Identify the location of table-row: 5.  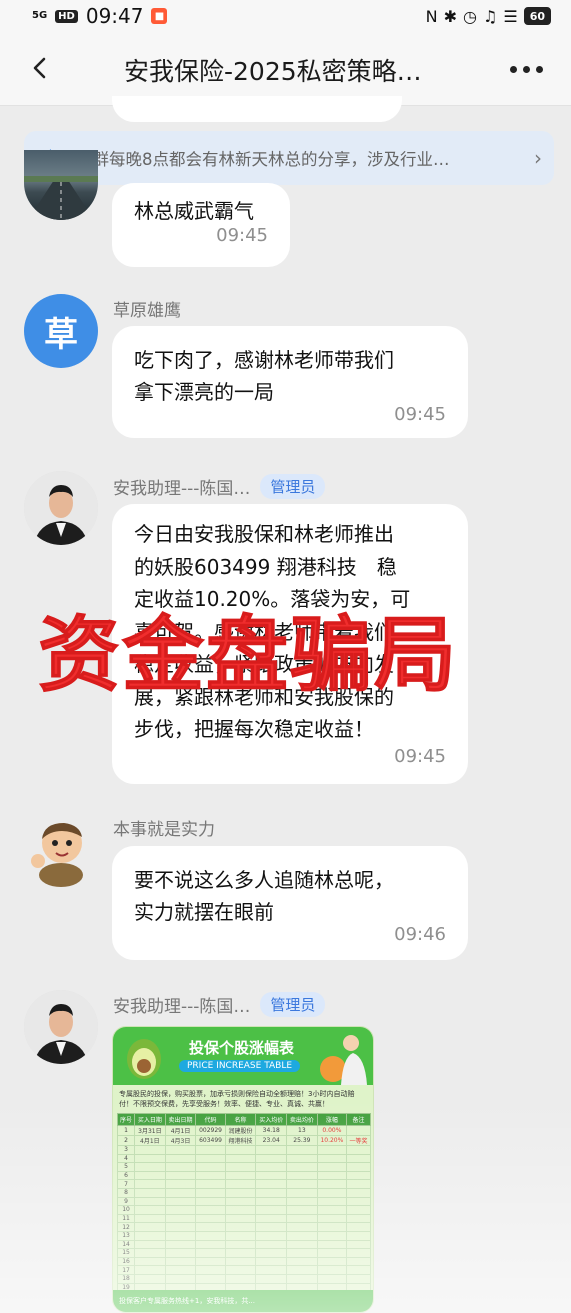
(243, 1167).